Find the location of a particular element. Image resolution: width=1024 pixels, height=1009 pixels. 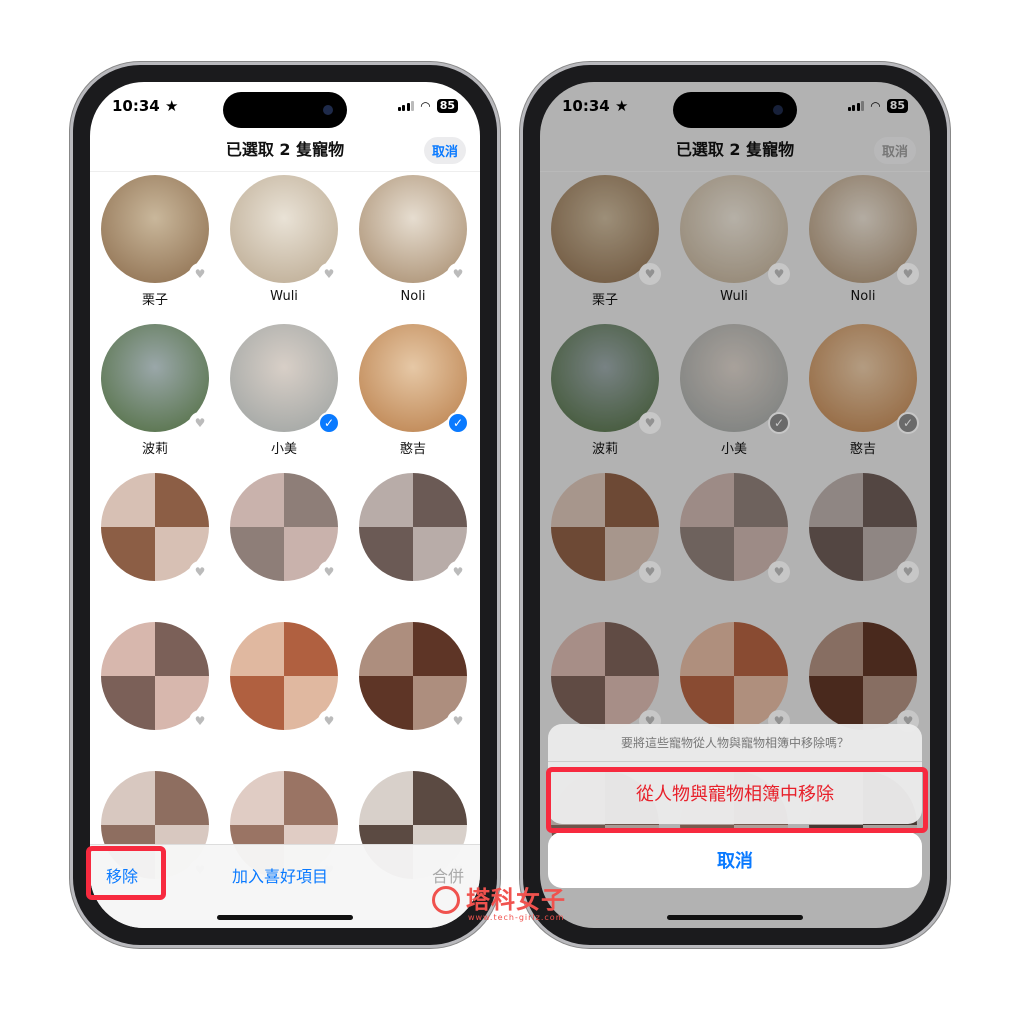

page-title: 已選取 2 隻寵物 is located at coordinates (285, 149).